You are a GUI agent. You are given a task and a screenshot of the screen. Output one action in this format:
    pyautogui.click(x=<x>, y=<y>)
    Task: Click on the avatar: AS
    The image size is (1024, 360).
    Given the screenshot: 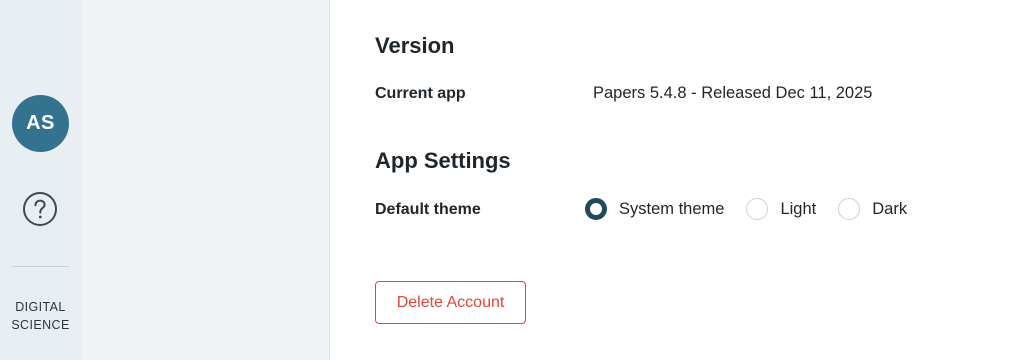 What is the action you would take?
    pyautogui.click(x=40, y=123)
    